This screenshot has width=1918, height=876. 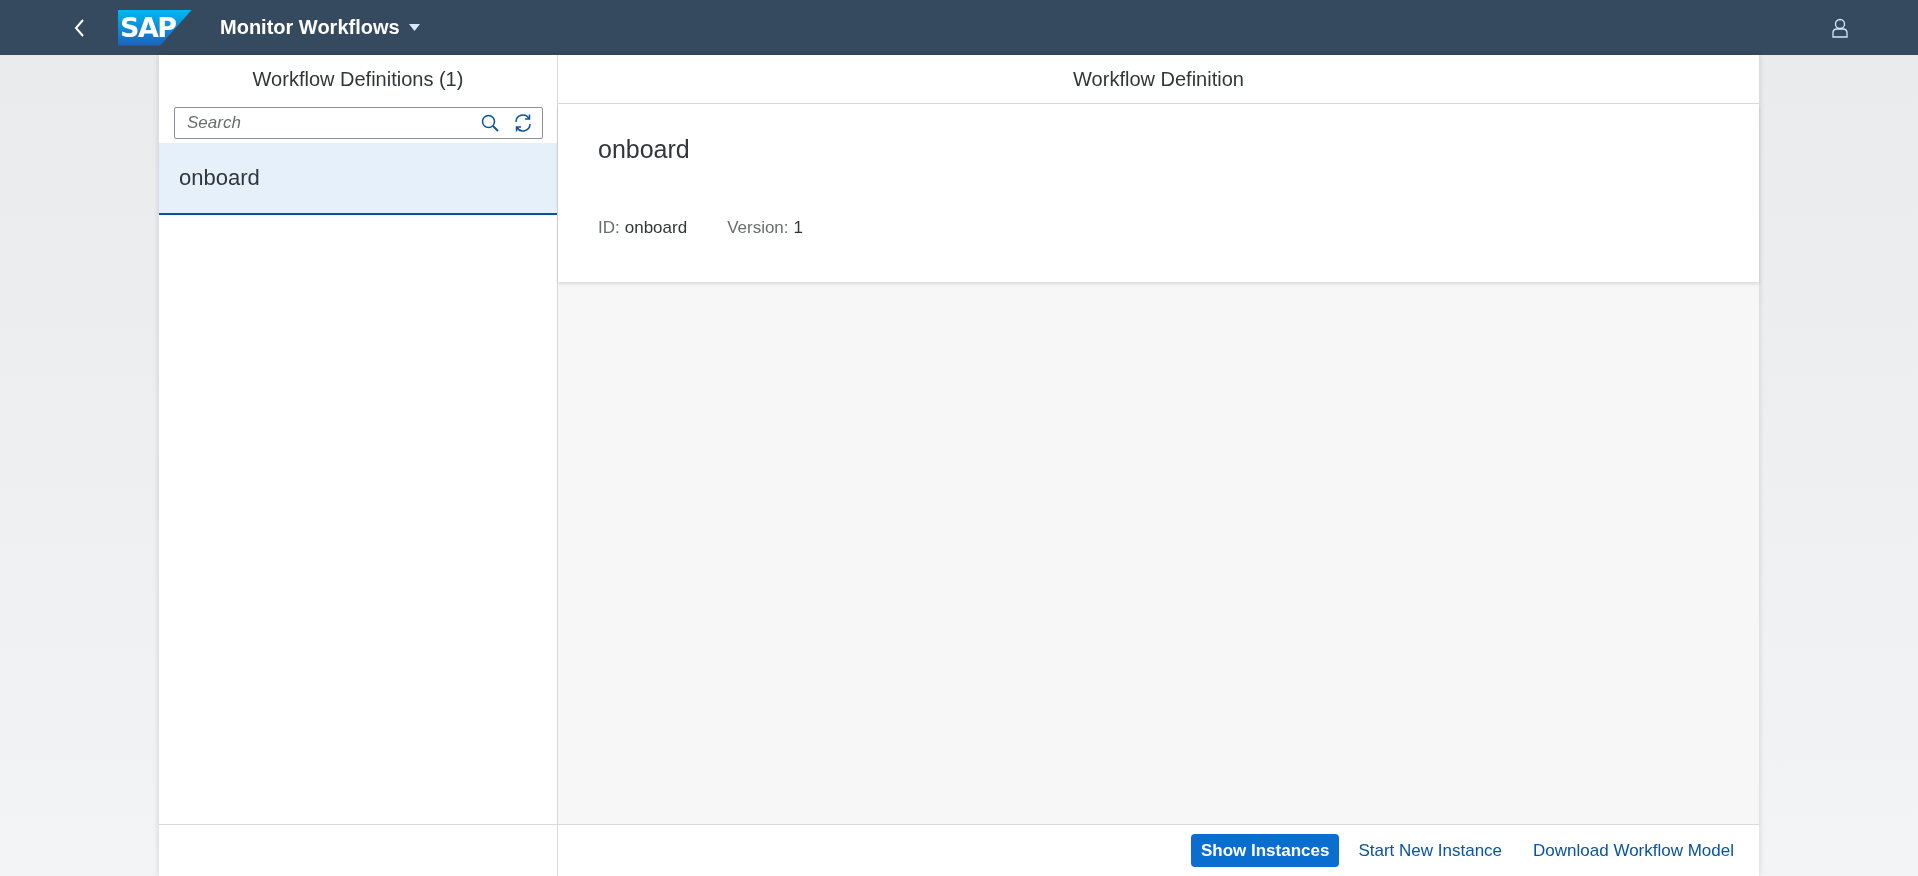 What do you see at coordinates (358, 79) in the screenshot?
I see `master-title: Workflow Definitions (1)` at bounding box center [358, 79].